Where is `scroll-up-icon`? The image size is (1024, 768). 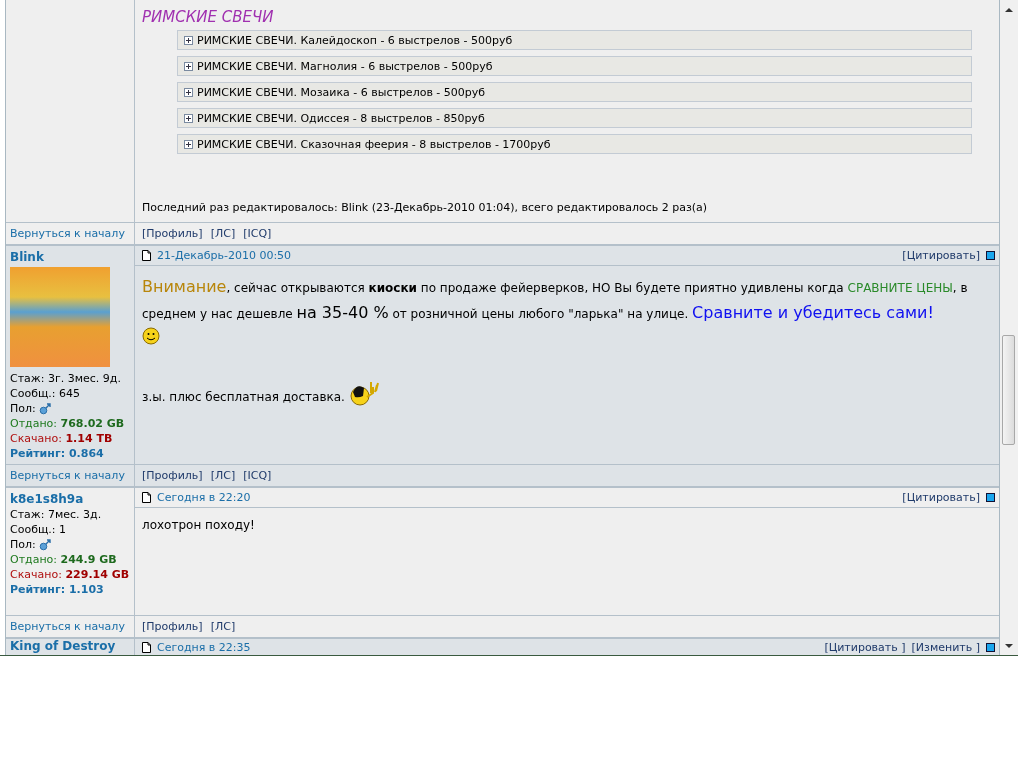 scroll-up-icon is located at coordinates (1009, 9).